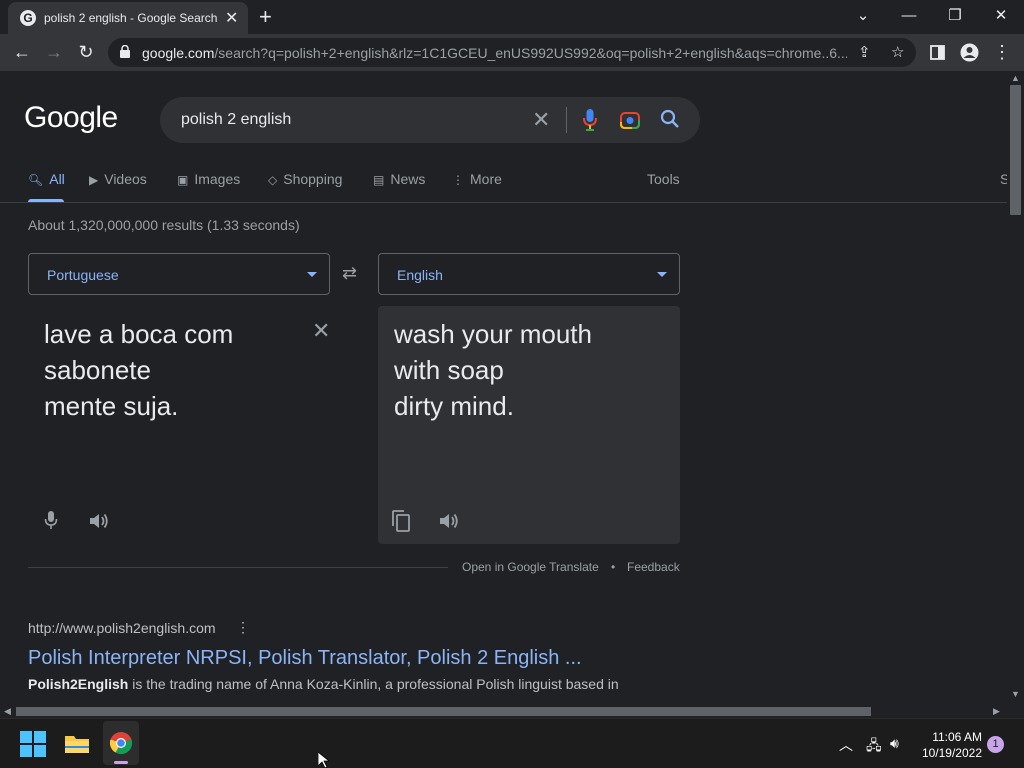 The height and width of the screenshot is (768, 1024). What do you see at coordinates (512, 743) in the screenshot?
I see `windows-taskbar: ︿ 🖧︎ 🔊︎ 11:06 AM 10/19/2022 1` at bounding box center [512, 743].